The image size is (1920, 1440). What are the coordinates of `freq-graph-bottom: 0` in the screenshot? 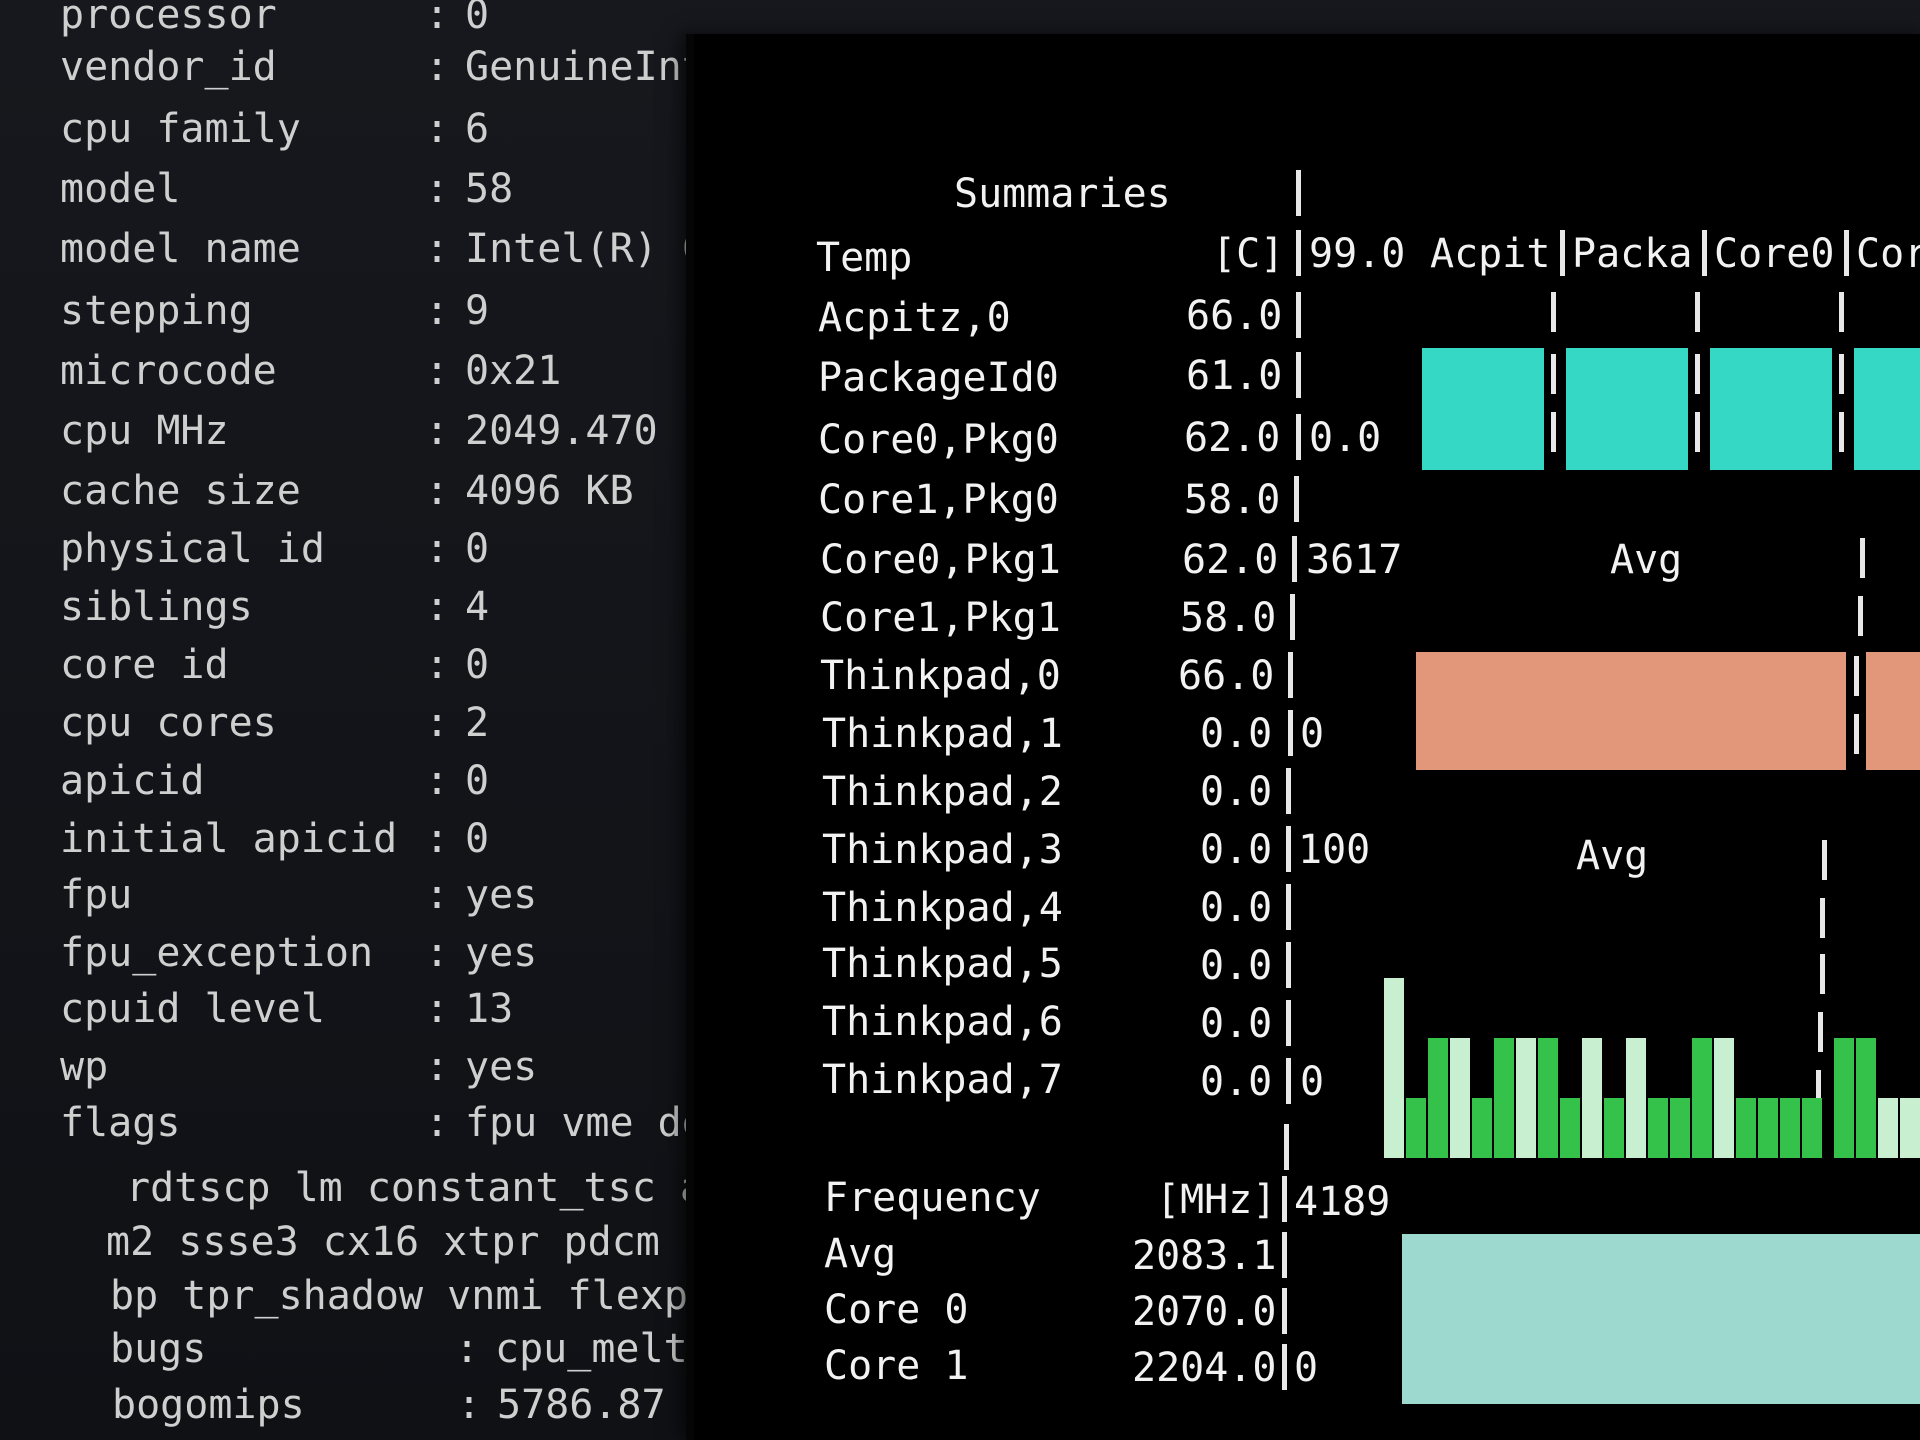 It's located at (1312, 734).